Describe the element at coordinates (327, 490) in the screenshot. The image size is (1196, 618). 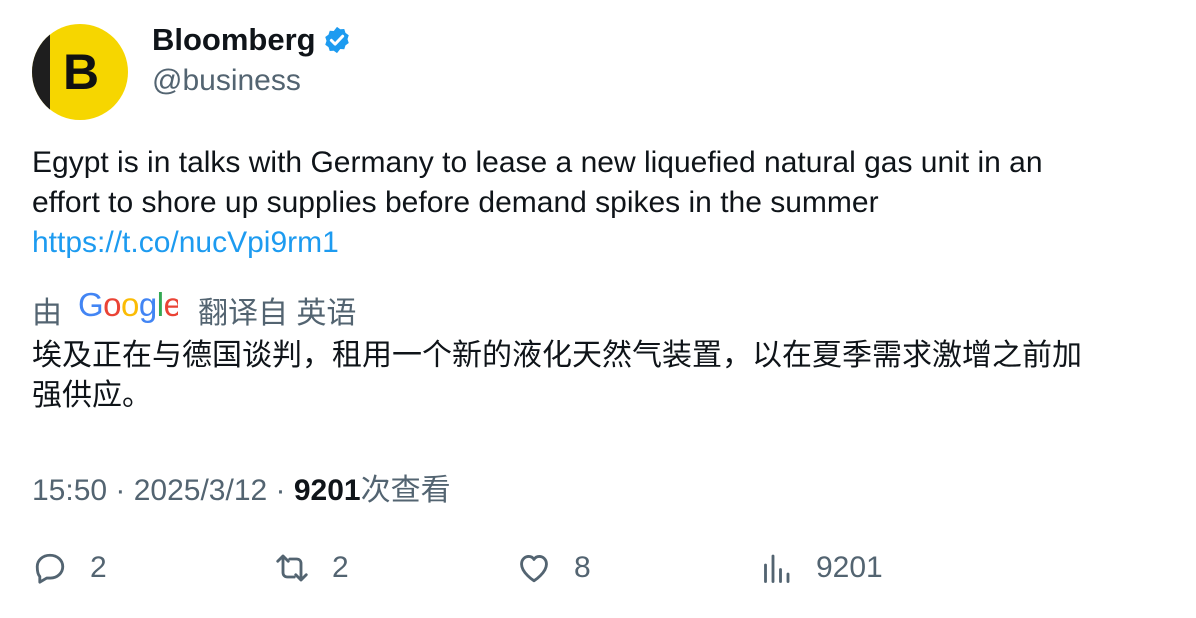
I see `views-count: 9201` at that location.